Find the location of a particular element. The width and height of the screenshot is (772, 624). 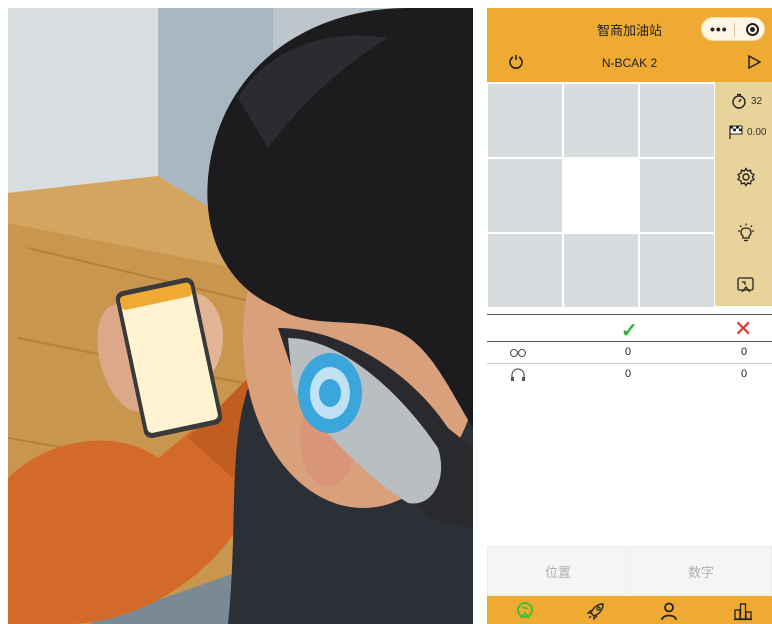

score-table: ✓ ✕ 0 0 0 0 is located at coordinates (629, 350).